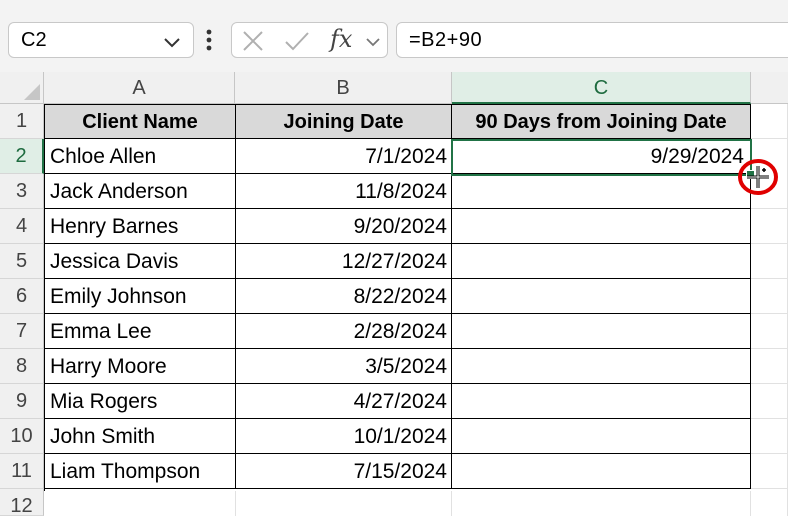 The width and height of the screenshot is (788, 524). What do you see at coordinates (140, 436) in the screenshot?
I see `table-cell-name: John Smith` at bounding box center [140, 436].